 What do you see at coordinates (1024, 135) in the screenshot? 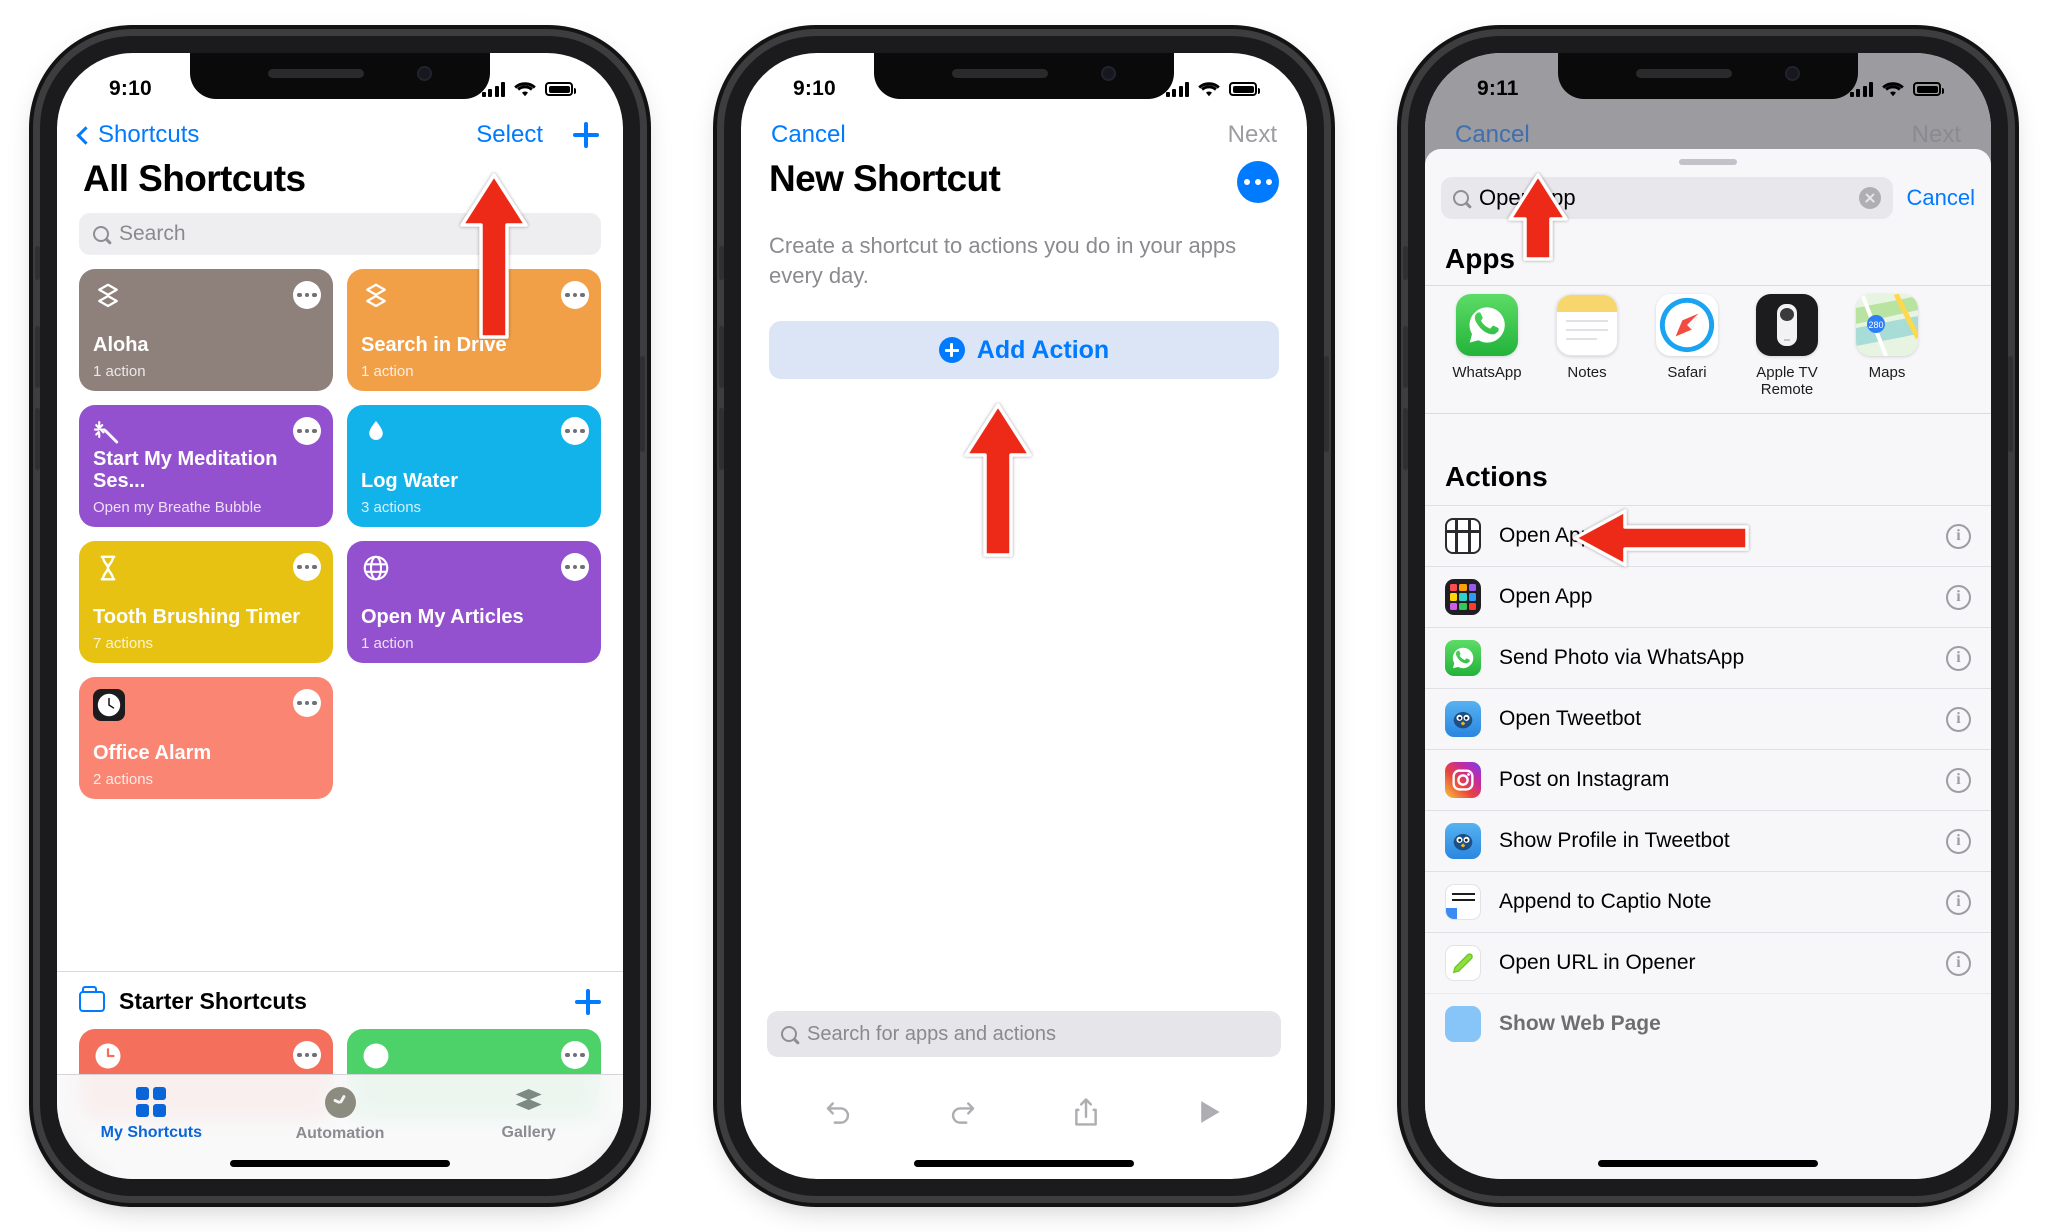
I see `navigation-bar: Cancel Next` at bounding box center [1024, 135].